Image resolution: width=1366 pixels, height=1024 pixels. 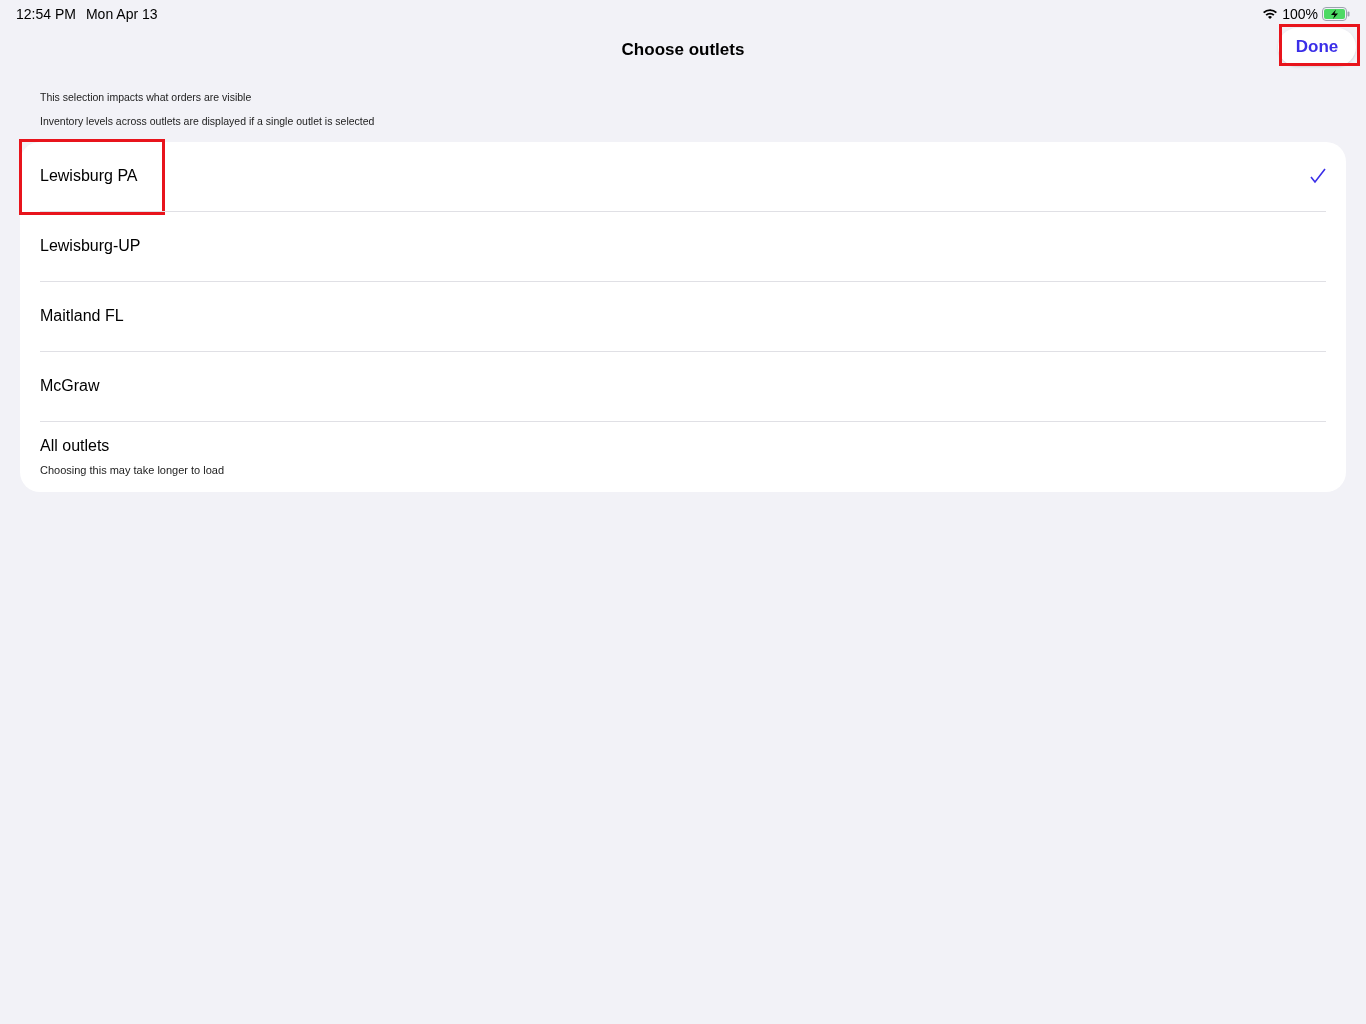 What do you see at coordinates (1300, 14) in the screenshot?
I see `battery-percent: 100%` at bounding box center [1300, 14].